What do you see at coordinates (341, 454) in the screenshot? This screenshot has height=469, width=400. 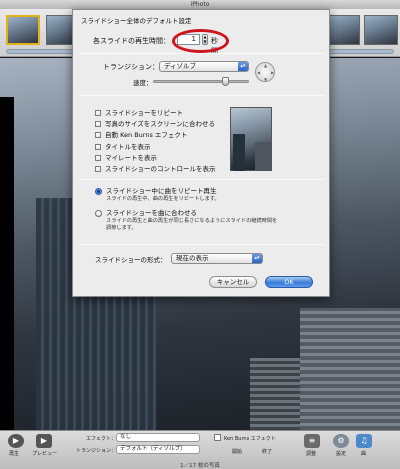 I see `settings-label: 設定` at bounding box center [341, 454].